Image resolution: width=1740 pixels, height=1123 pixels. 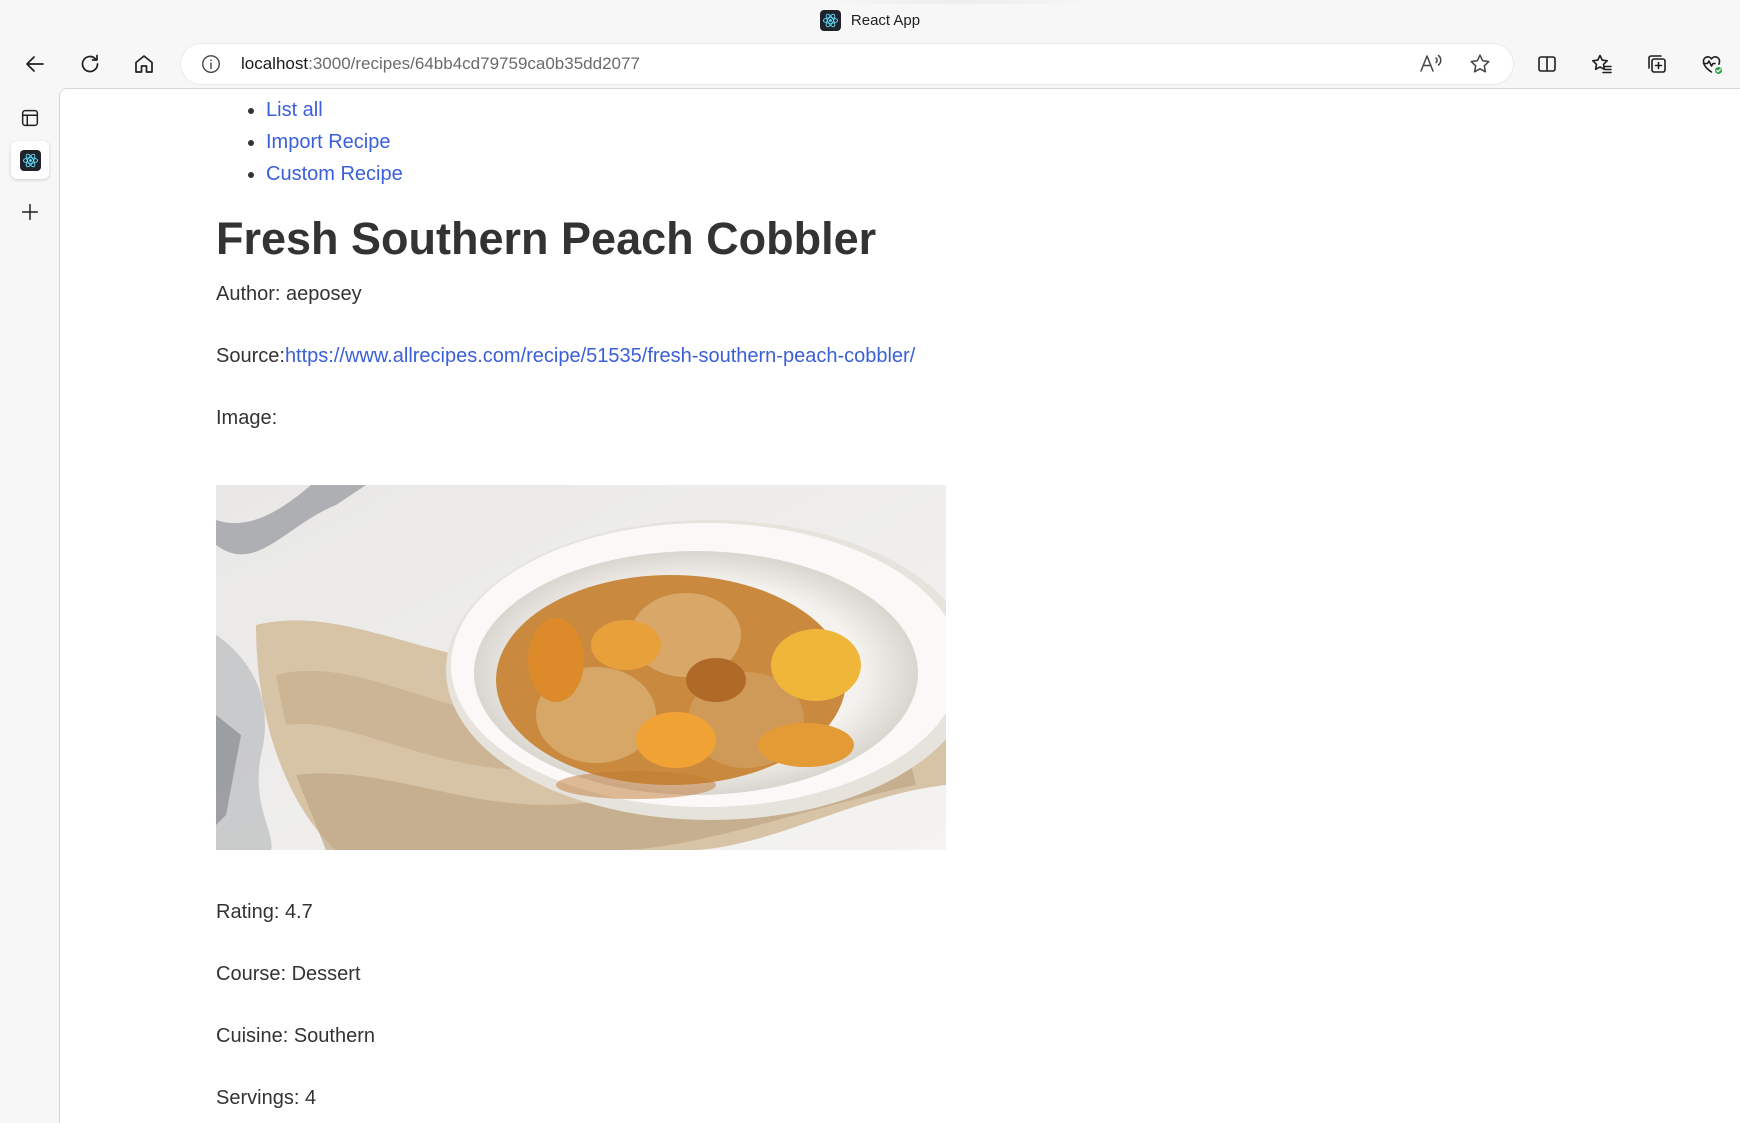 I want to click on collections-icon, so click(x=1657, y=64).